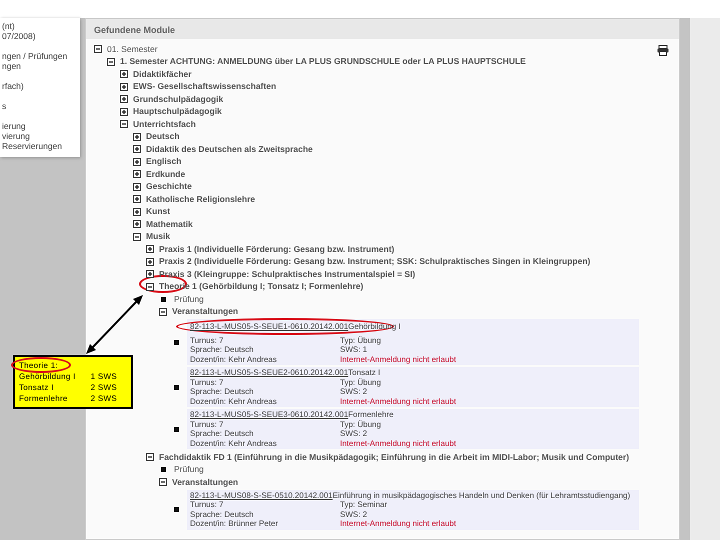 The image size is (720, 540). Describe the element at coordinates (371, 415) in the screenshot. I see `course-title: Formenlehre` at that location.